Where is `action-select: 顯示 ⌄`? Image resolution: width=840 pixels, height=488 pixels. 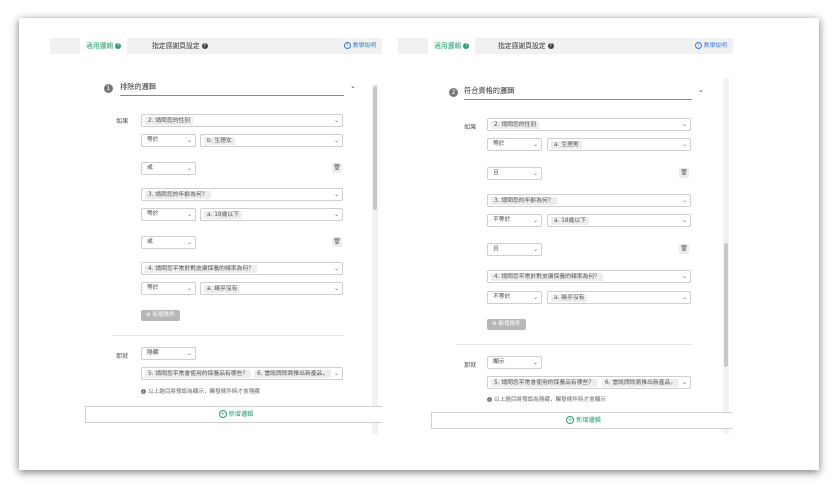
action-select: 顯示 ⌄ is located at coordinates (514, 362).